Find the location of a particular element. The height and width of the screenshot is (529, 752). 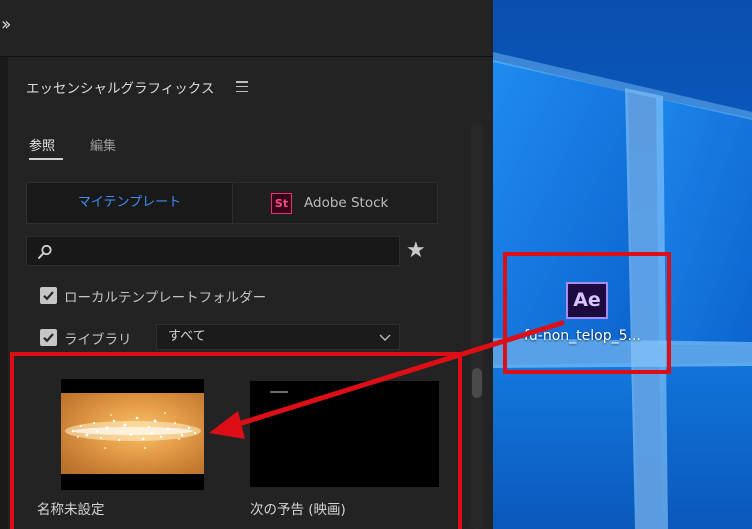

expand-chevrons-icon: ›› is located at coordinates (6, 24).